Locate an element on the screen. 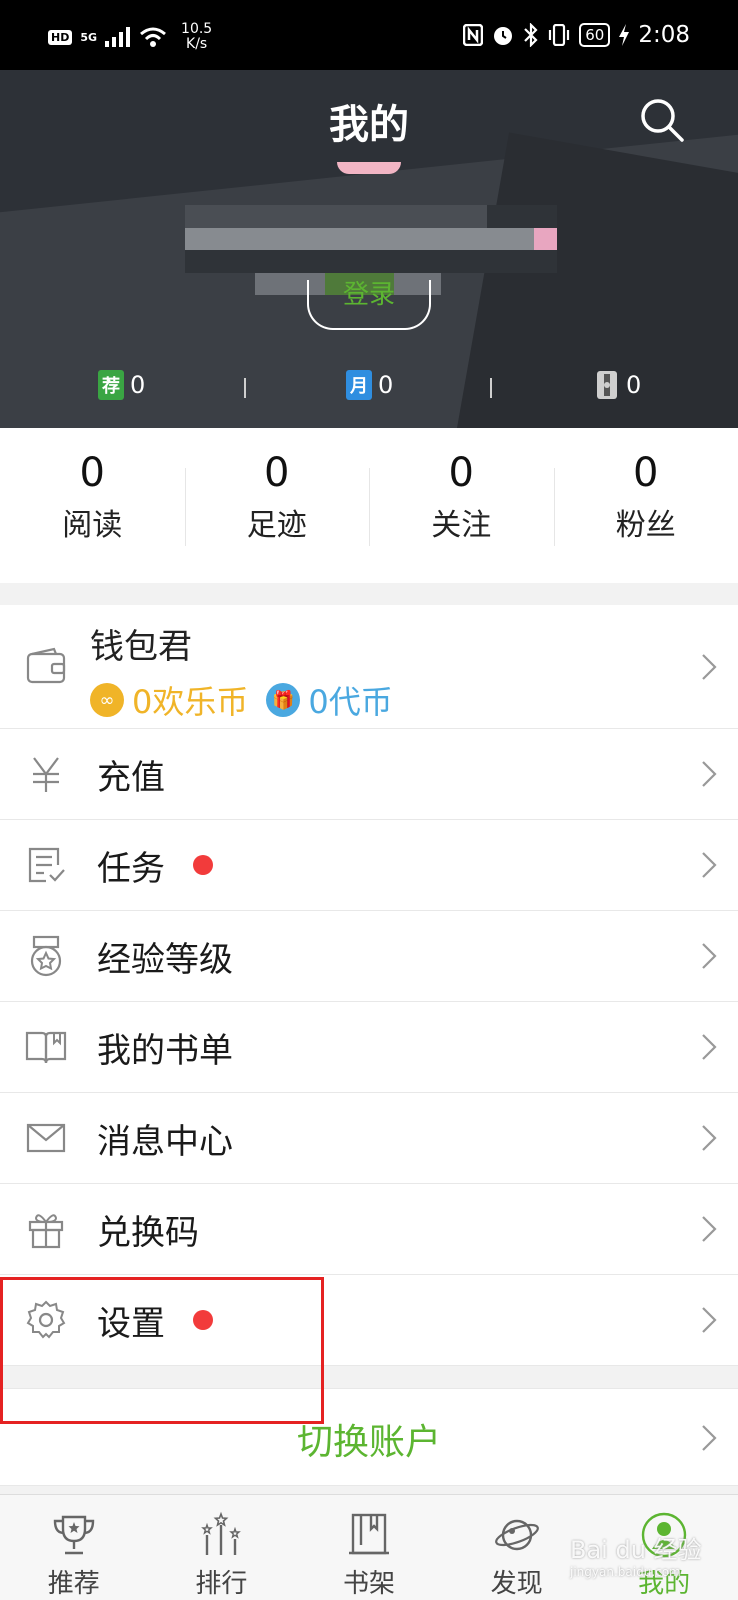  monthly-ticket-stat: 月 0 is located at coordinates (369, 385).